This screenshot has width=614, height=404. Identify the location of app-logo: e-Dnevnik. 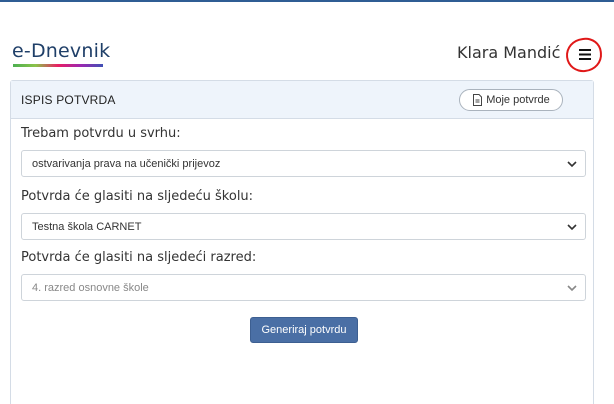
(61, 51).